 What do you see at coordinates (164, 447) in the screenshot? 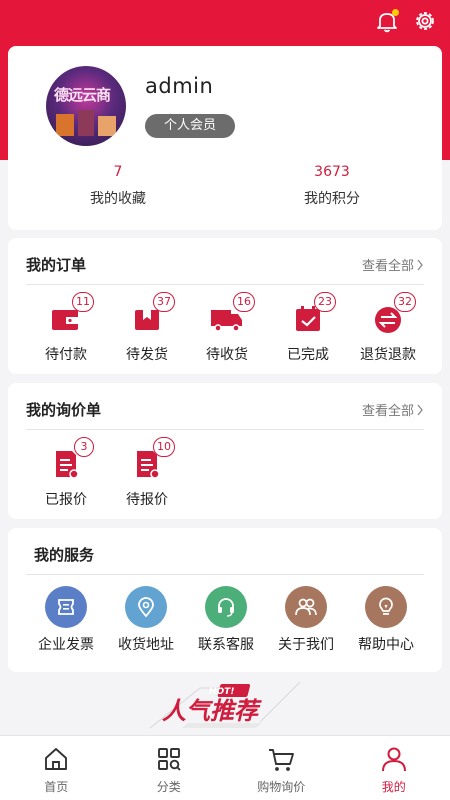
I see `count-badge: 10` at bounding box center [164, 447].